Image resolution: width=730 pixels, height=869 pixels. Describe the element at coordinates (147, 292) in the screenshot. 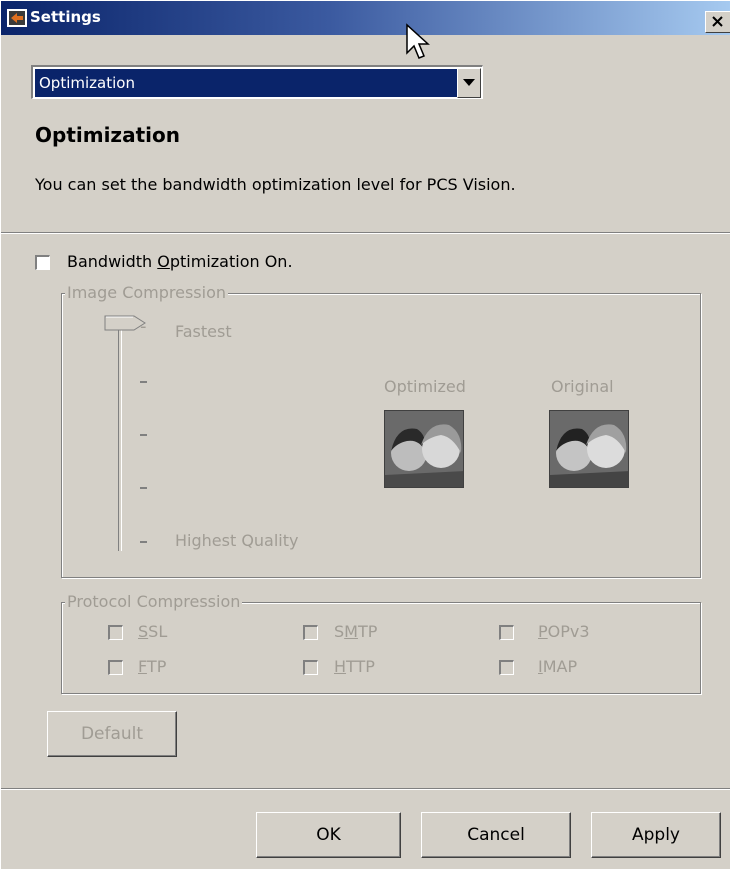

I see `image-compression-title: Image Compression` at that location.